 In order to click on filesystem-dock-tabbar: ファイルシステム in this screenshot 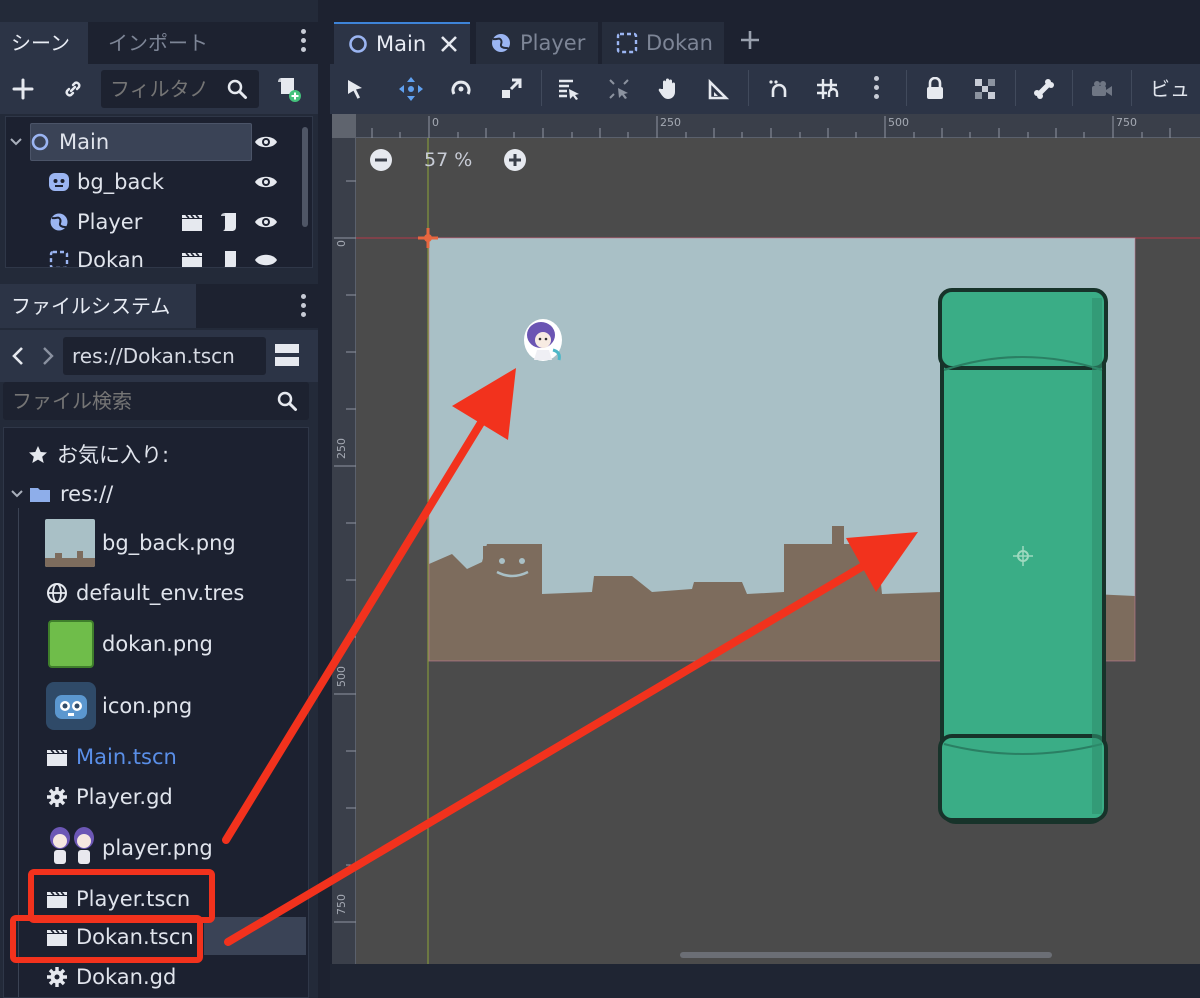, I will do `click(159, 306)`.